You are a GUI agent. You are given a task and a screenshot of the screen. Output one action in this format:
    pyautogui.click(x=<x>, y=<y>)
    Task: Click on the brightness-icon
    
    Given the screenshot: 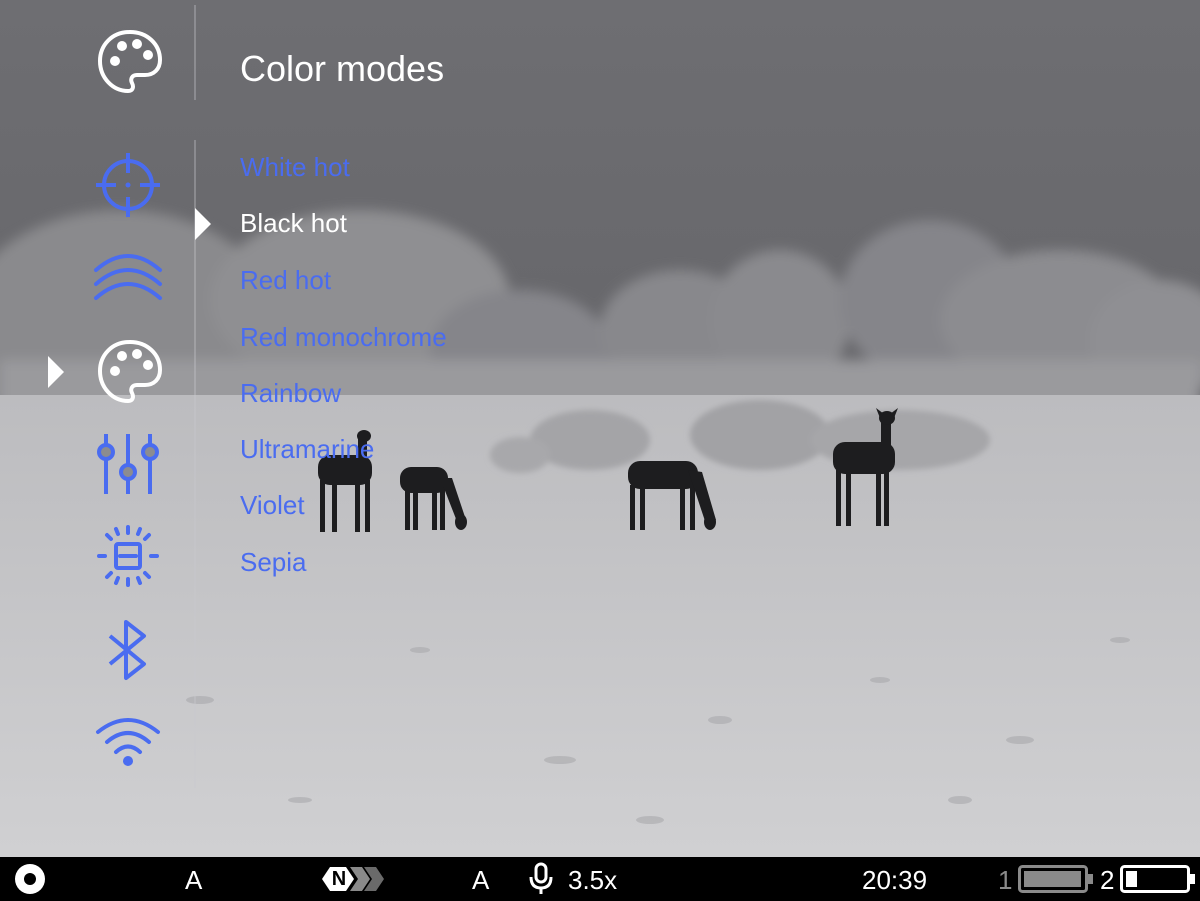 What is the action you would take?
    pyautogui.click(x=128, y=556)
    